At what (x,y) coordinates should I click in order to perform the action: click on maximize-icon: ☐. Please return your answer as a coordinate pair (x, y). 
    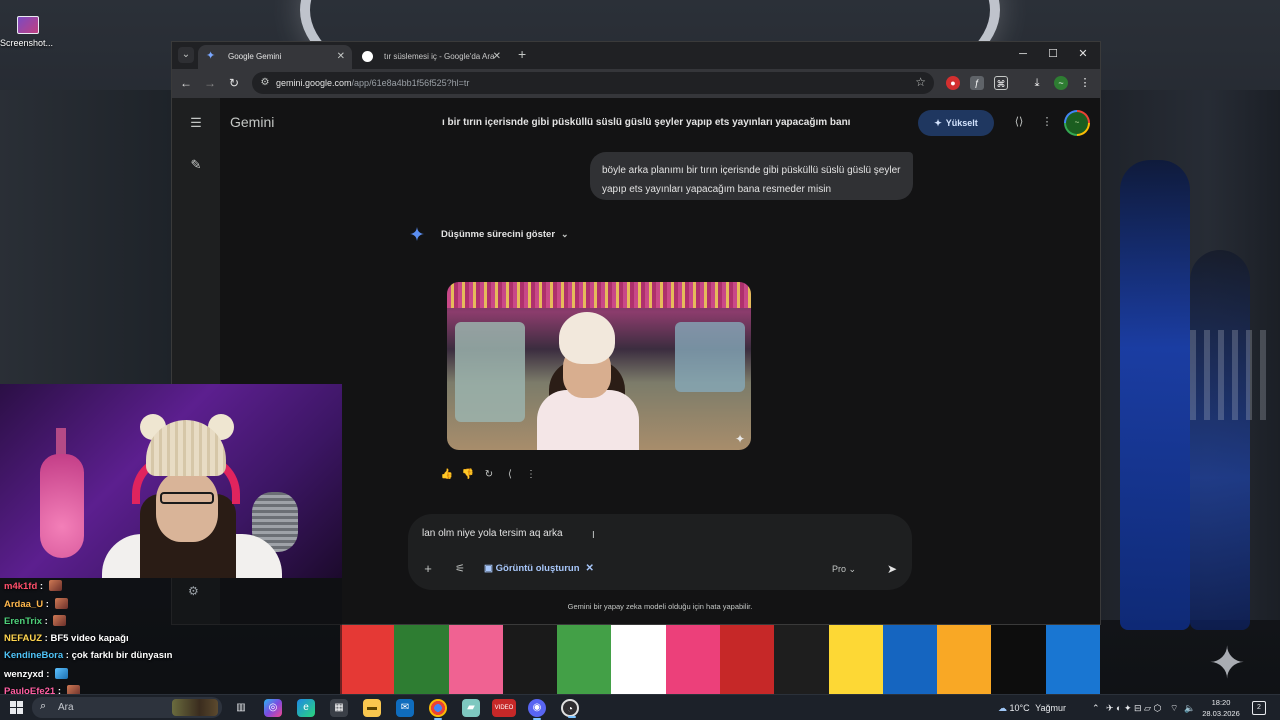
    Looking at the image, I should click on (1053, 55).